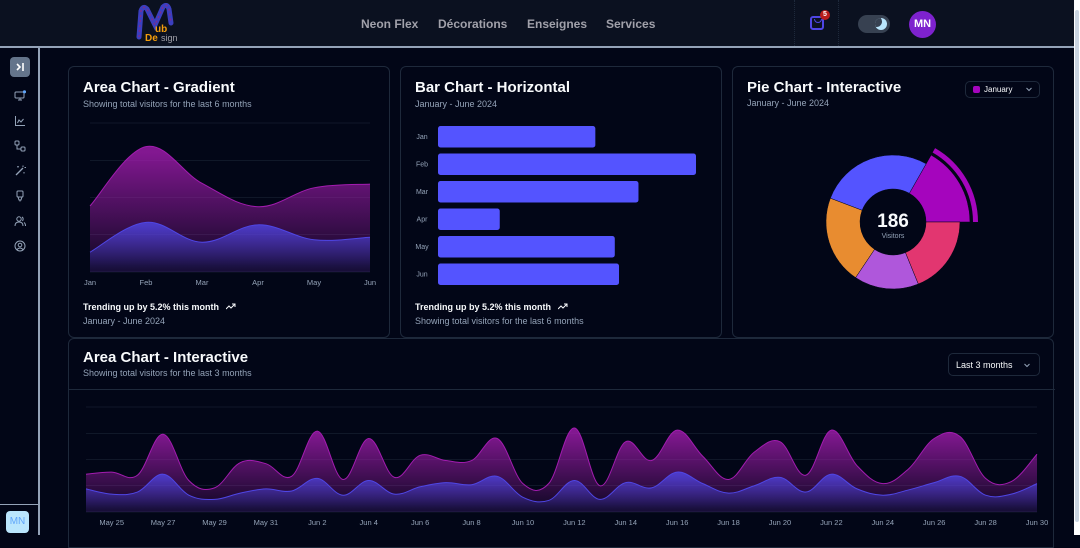  I want to click on x-tick-label: Jun 6, so click(420, 522).